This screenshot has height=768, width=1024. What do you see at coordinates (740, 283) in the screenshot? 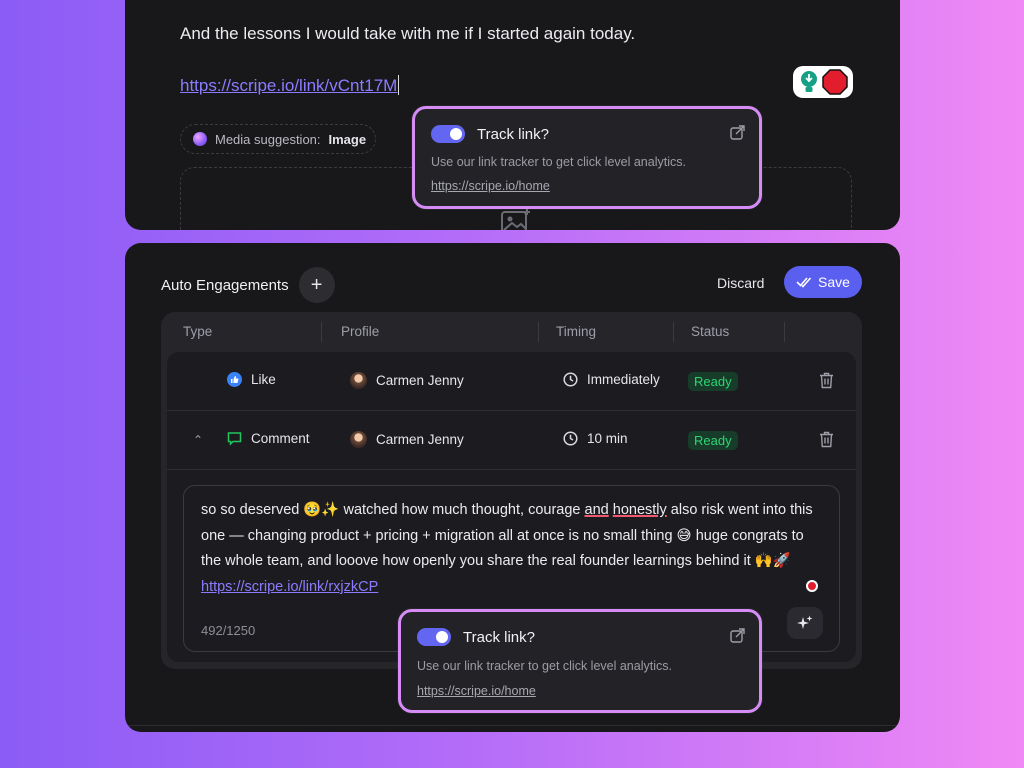
I see `discard-button: Discard` at bounding box center [740, 283].